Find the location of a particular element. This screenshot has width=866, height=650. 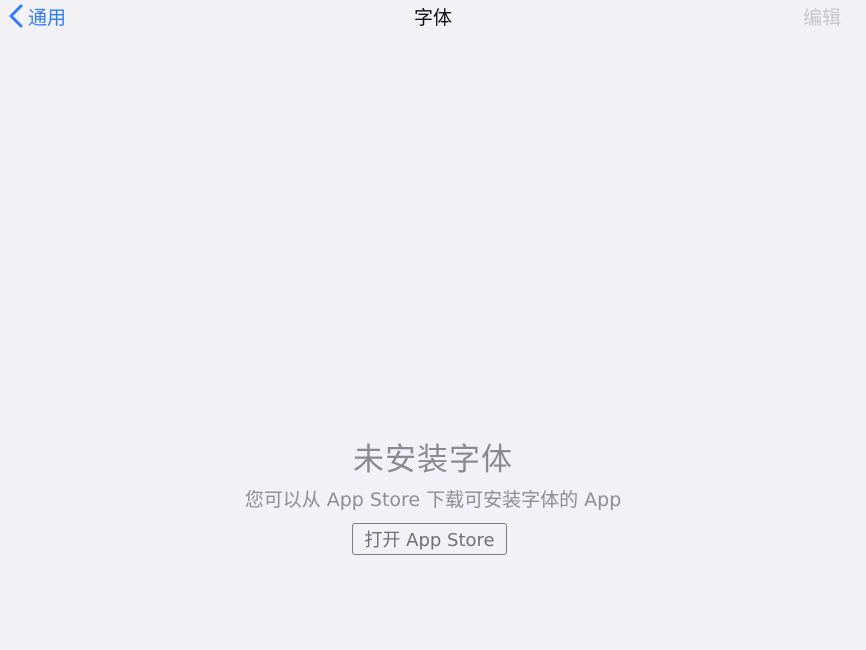

page-title: 字体 is located at coordinates (432, 18).